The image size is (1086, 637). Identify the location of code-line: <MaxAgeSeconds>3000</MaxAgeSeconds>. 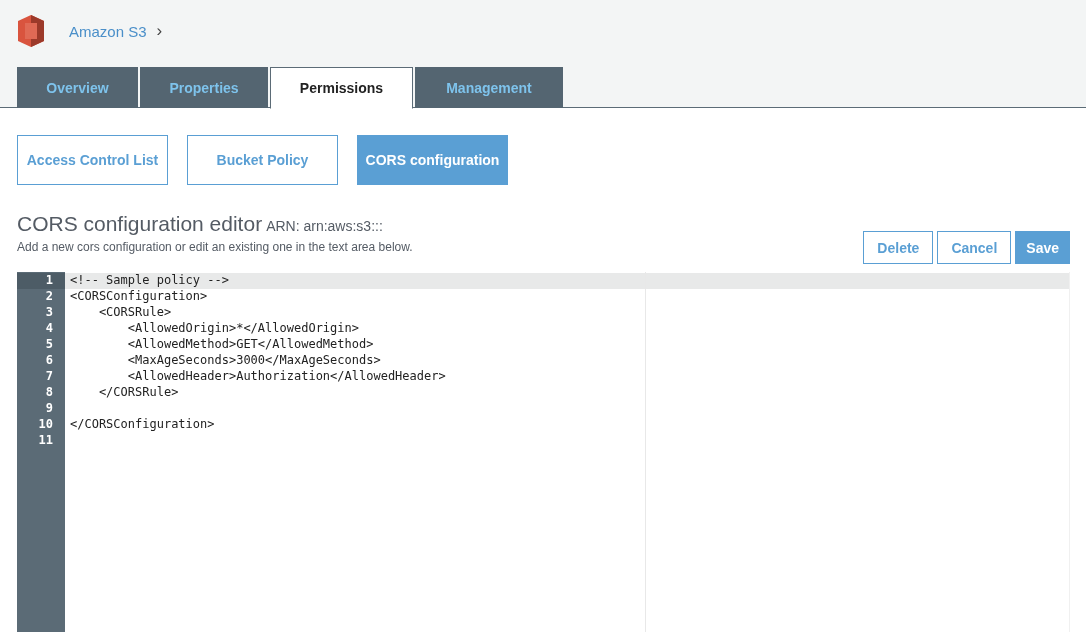
(254, 361).